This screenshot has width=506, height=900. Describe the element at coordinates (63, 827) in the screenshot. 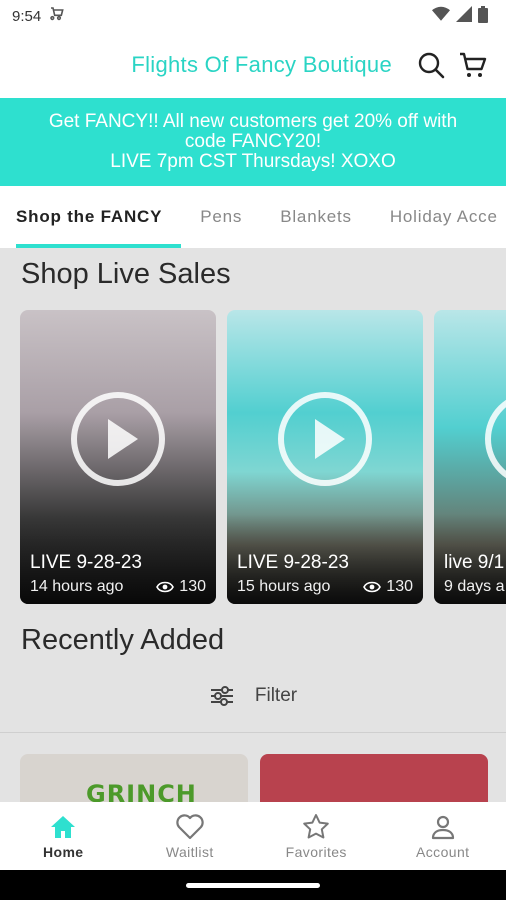

I see `home-icon` at that location.